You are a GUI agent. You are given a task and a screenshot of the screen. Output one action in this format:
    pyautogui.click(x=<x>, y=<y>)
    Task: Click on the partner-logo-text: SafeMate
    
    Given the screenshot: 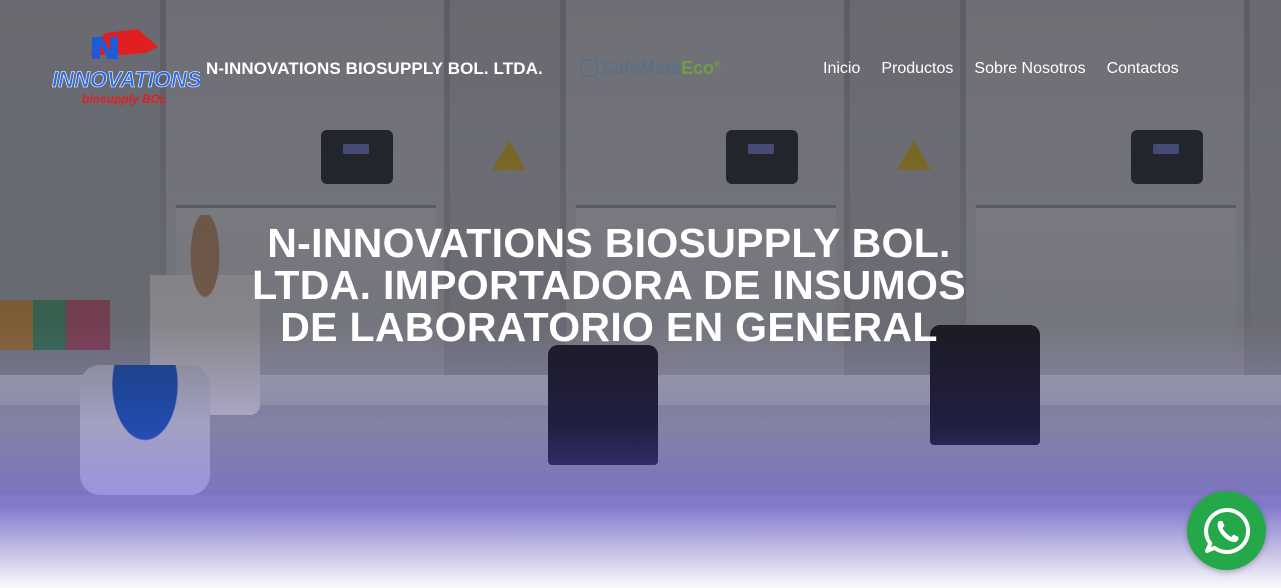 What is the action you would take?
    pyautogui.click(x=642, y=68)
    